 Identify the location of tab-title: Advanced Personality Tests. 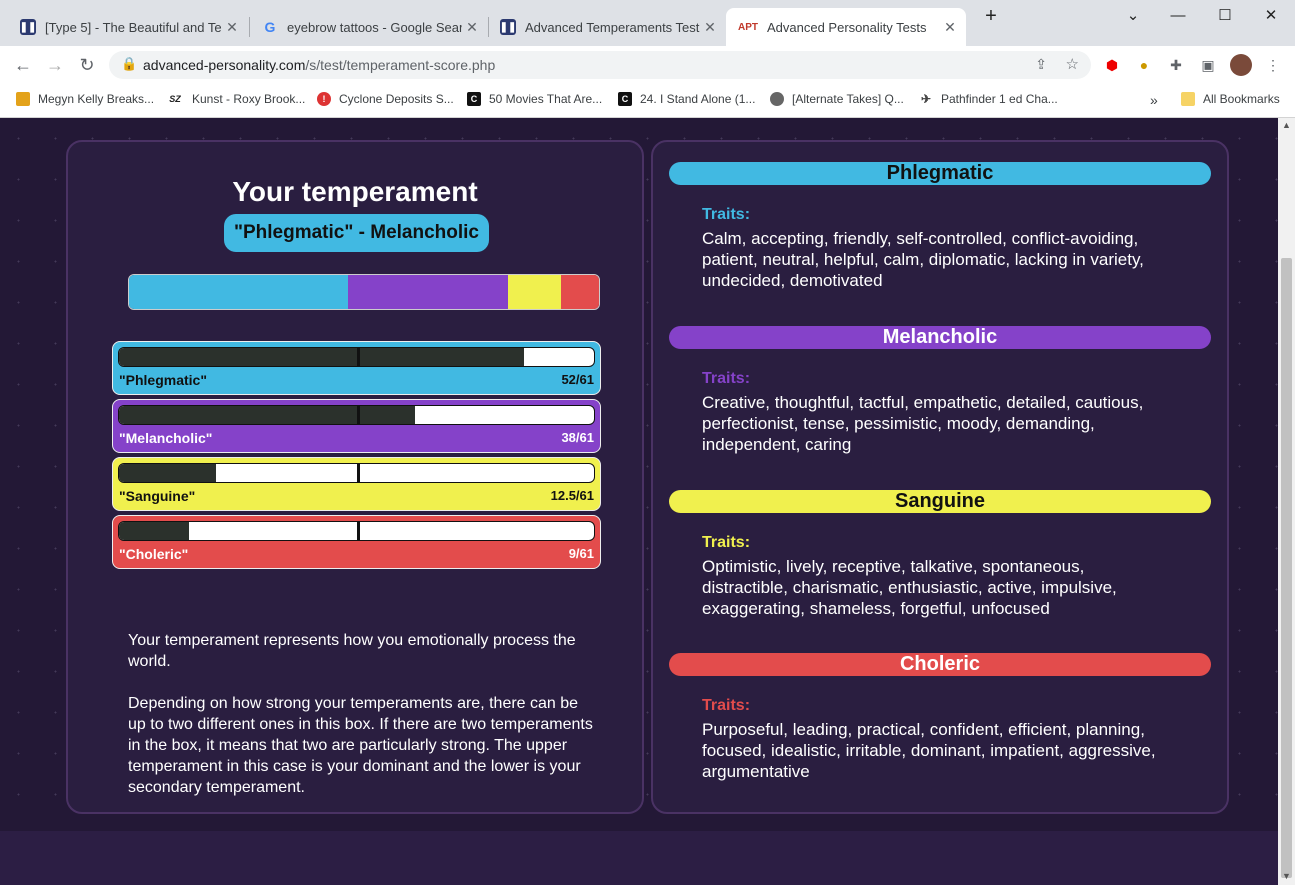
(847, 27).